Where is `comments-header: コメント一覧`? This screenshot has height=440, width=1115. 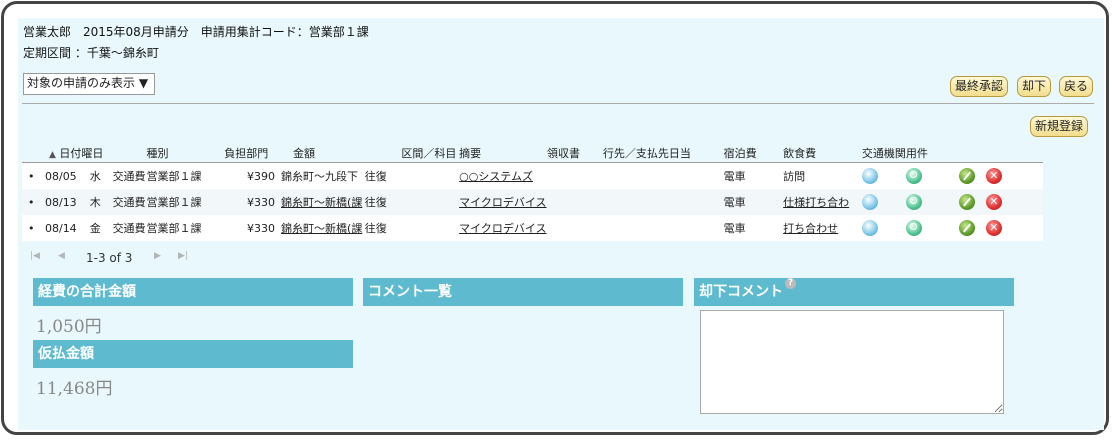 comments-header: コメント一覧 is located at coordinates (523, 292).